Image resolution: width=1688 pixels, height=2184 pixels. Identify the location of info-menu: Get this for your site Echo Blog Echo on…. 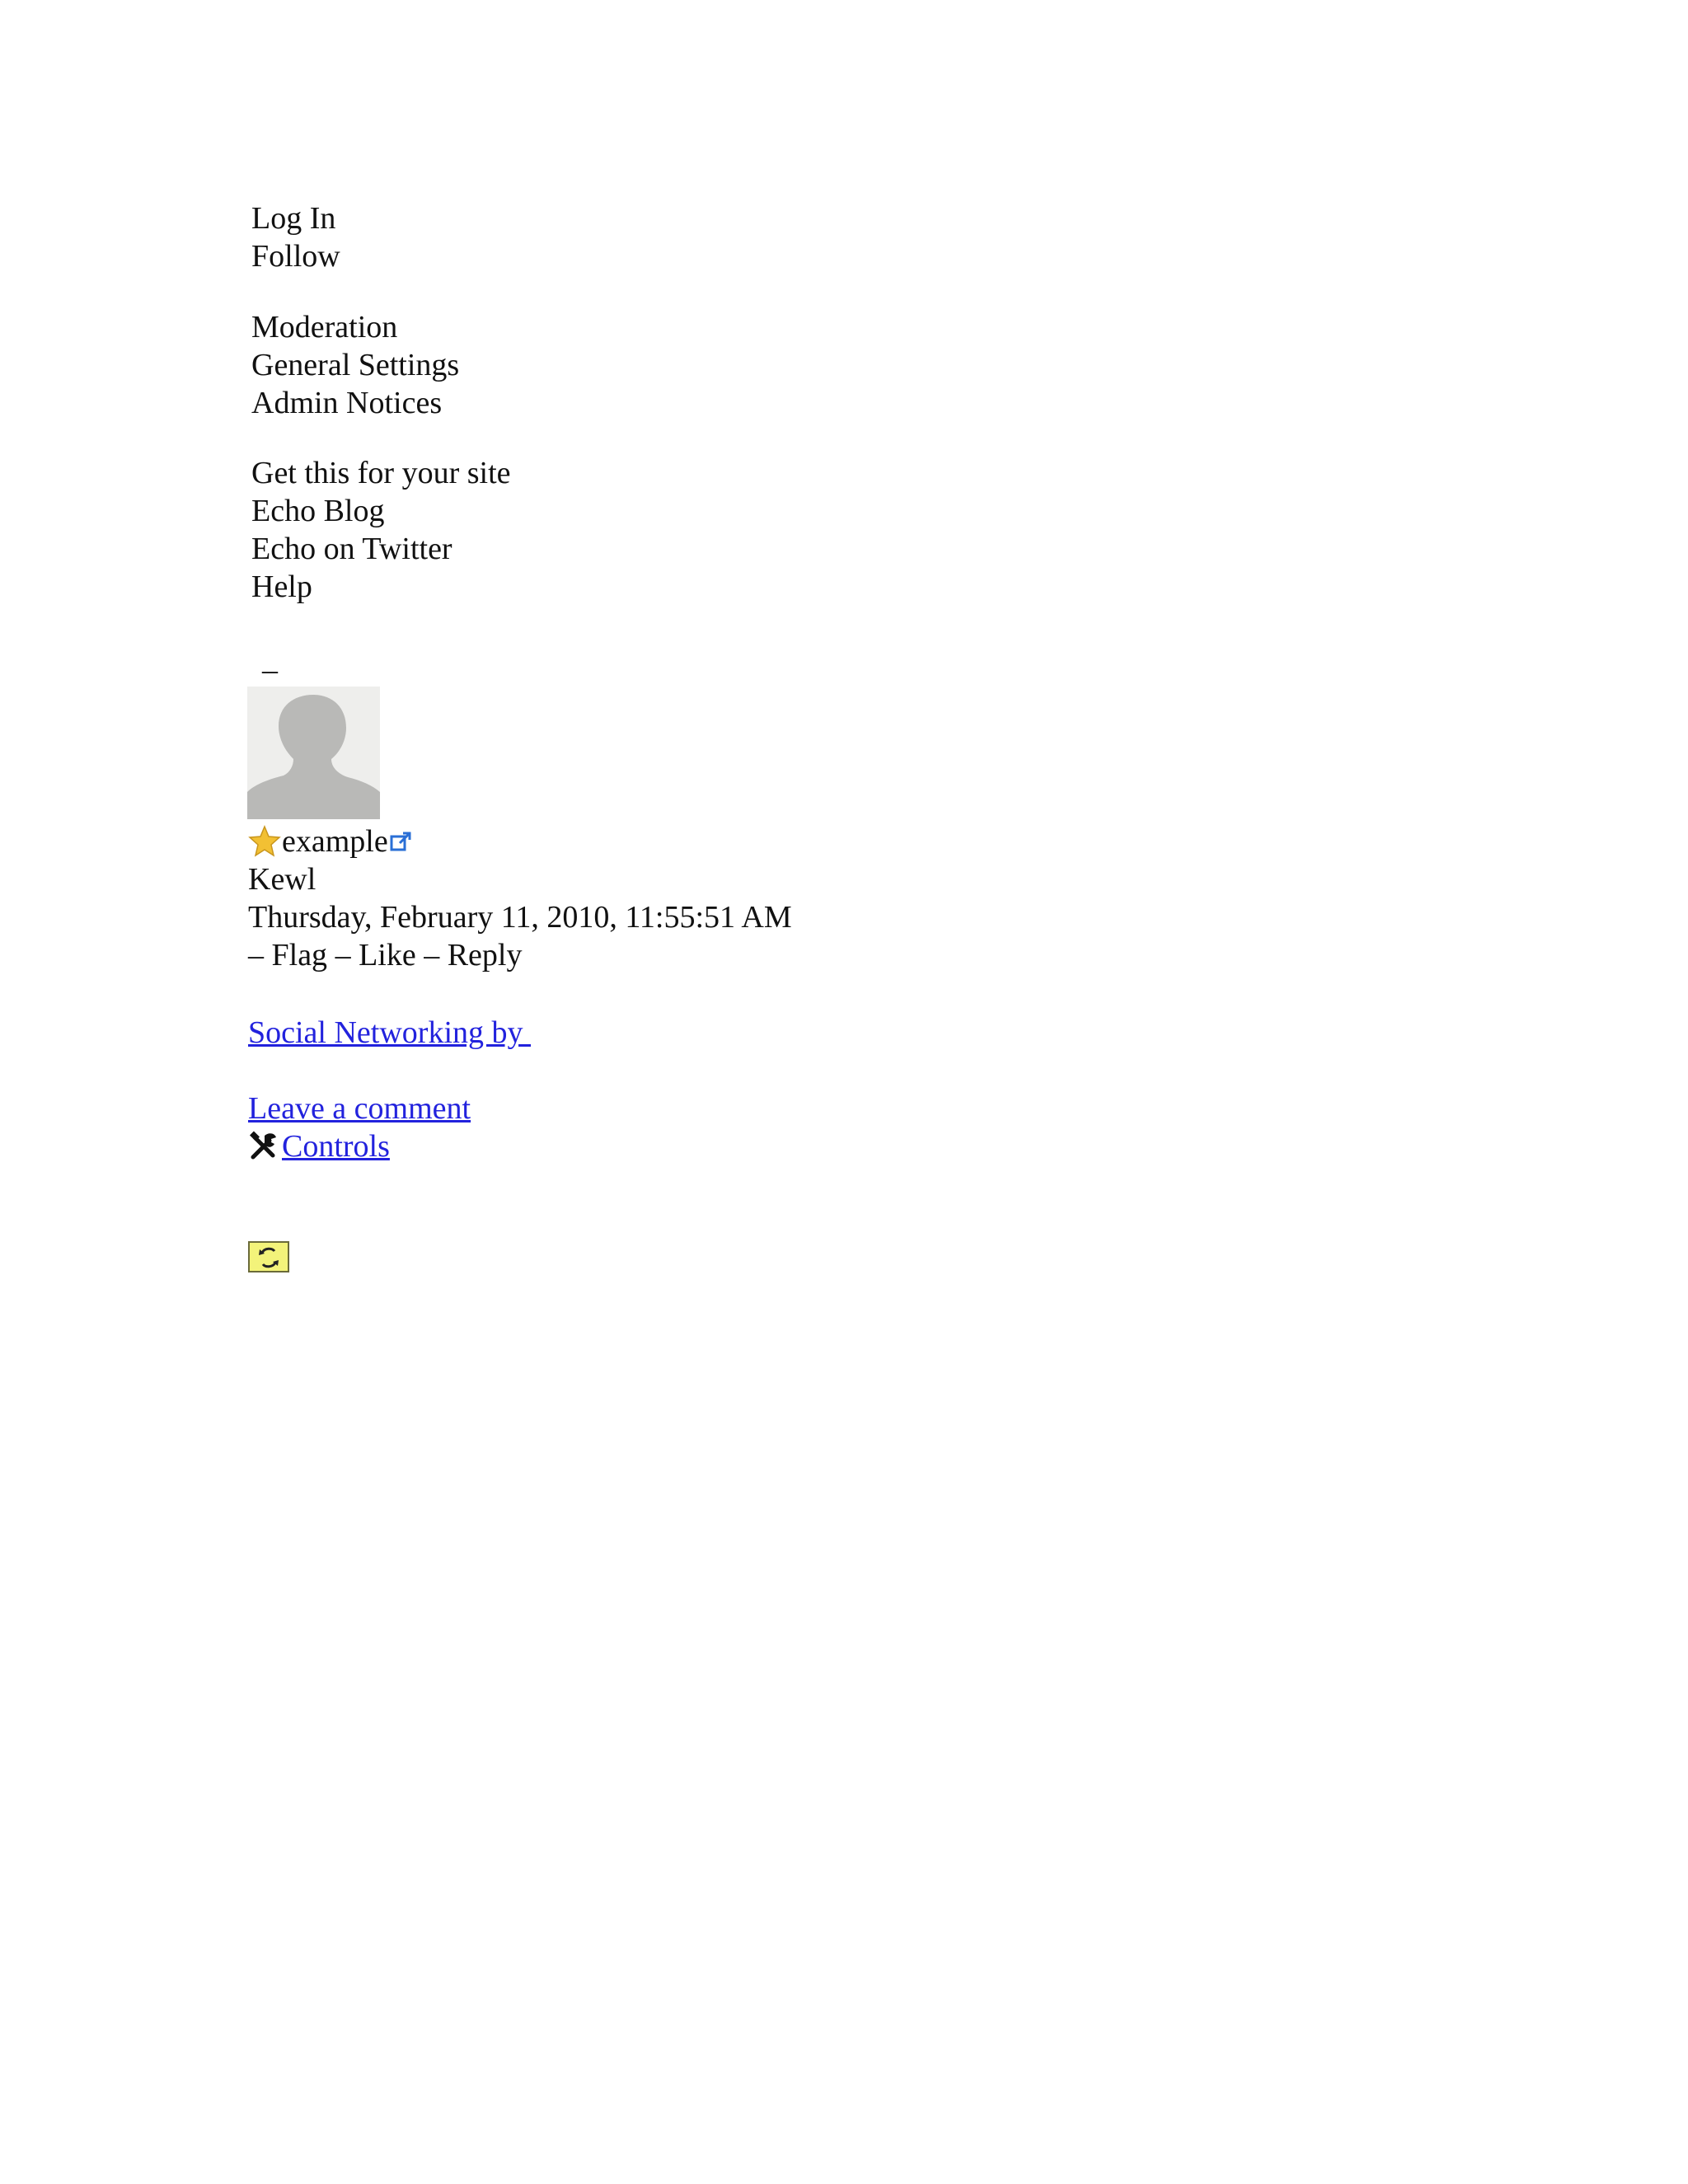
(383, 530).